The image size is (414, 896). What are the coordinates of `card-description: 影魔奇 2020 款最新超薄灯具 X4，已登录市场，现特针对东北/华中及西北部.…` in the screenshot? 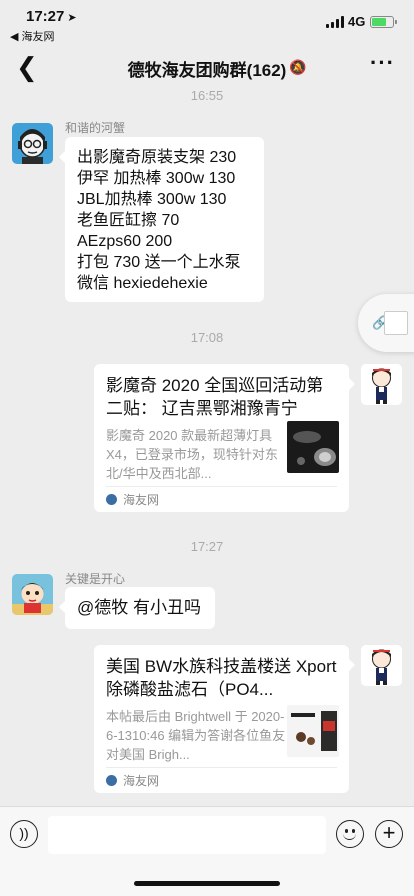 It's located at (192, 454).